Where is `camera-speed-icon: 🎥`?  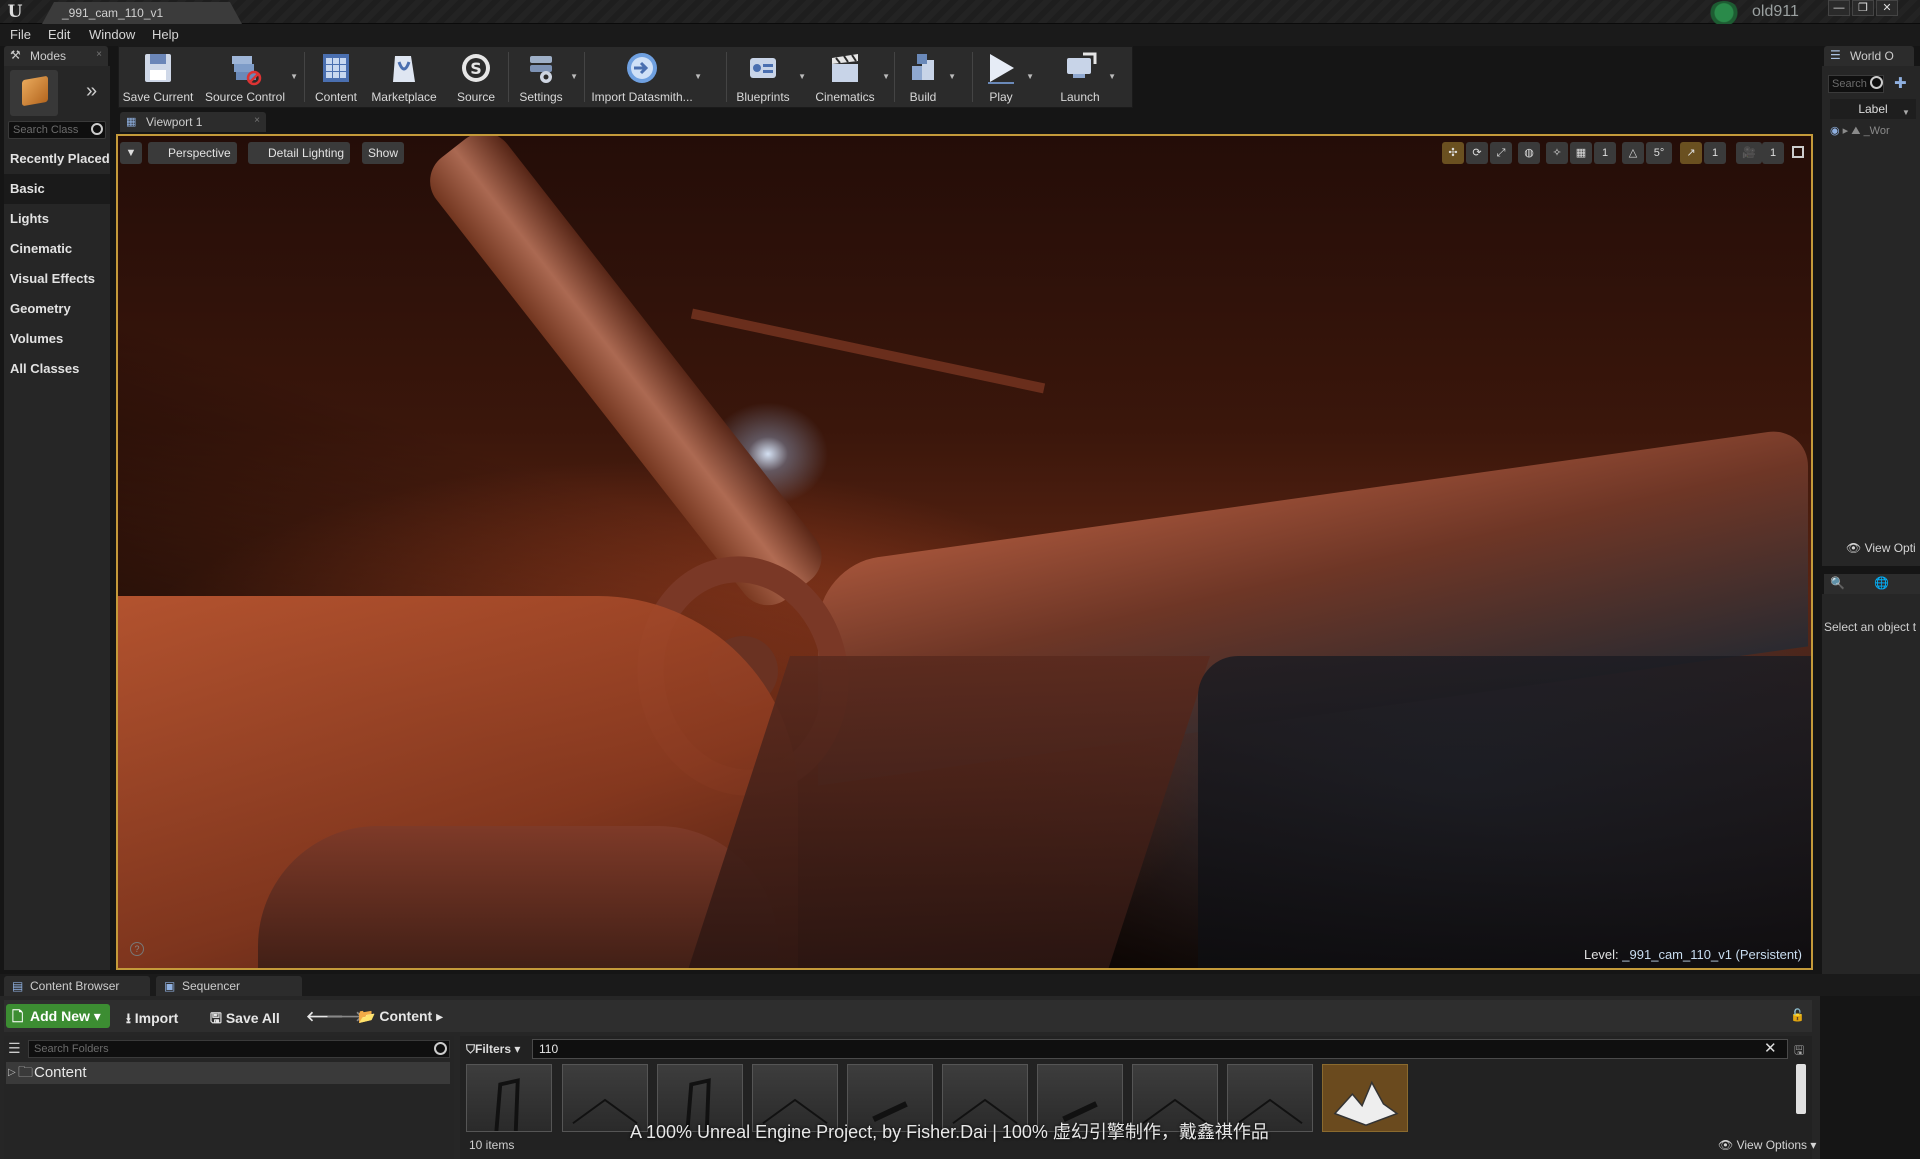 camera-speed-icon: 🎥 is located at coordinates (1749, 153).